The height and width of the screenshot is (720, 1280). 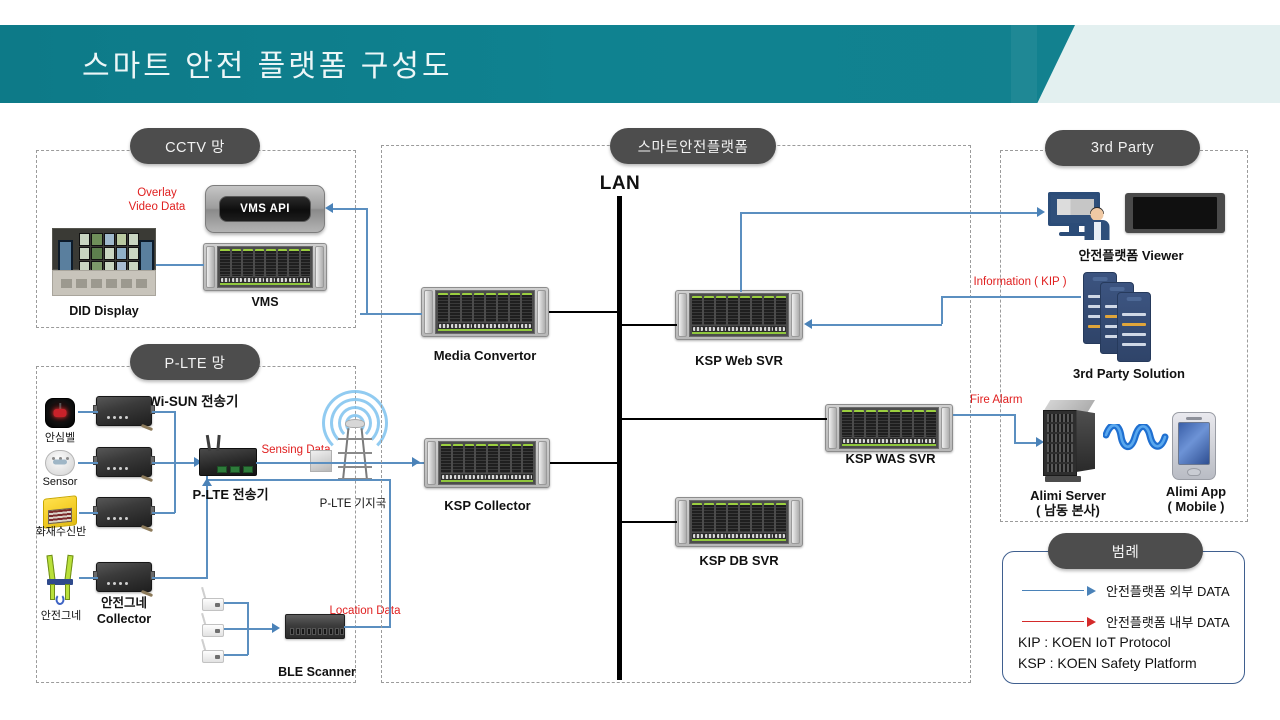 I want to click on rack-body, so click(x=265, y=267).